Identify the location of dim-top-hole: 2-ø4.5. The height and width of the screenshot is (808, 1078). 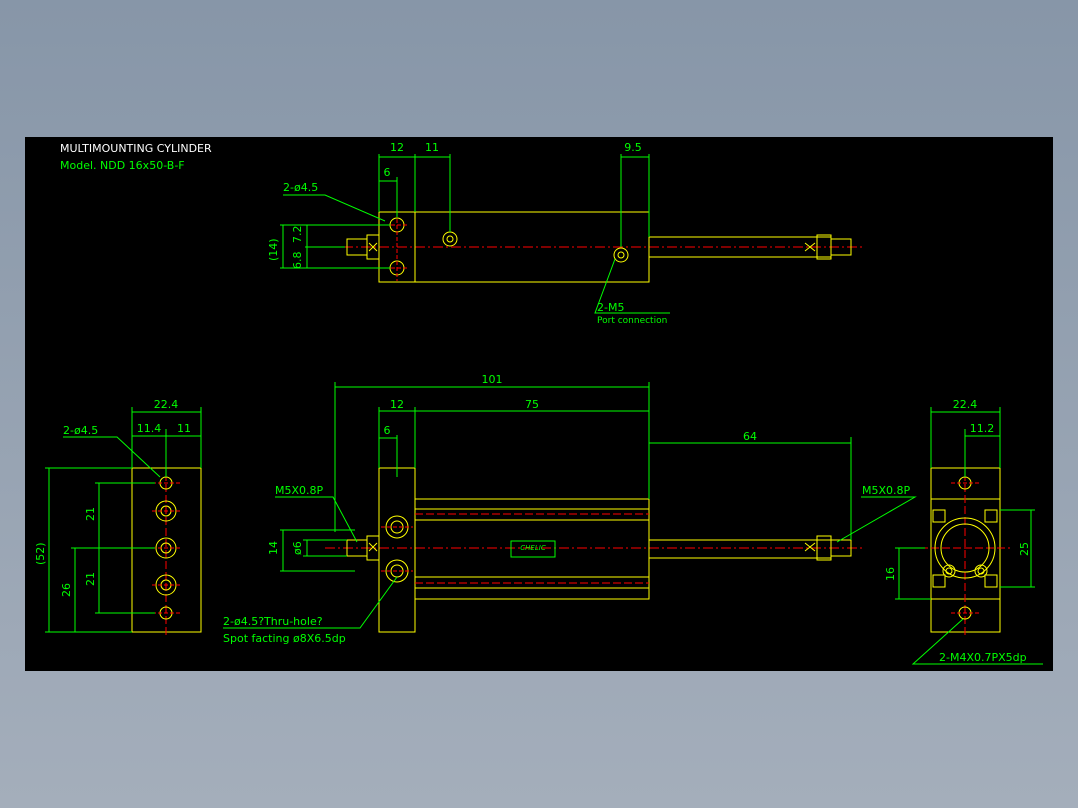
(300, 187).